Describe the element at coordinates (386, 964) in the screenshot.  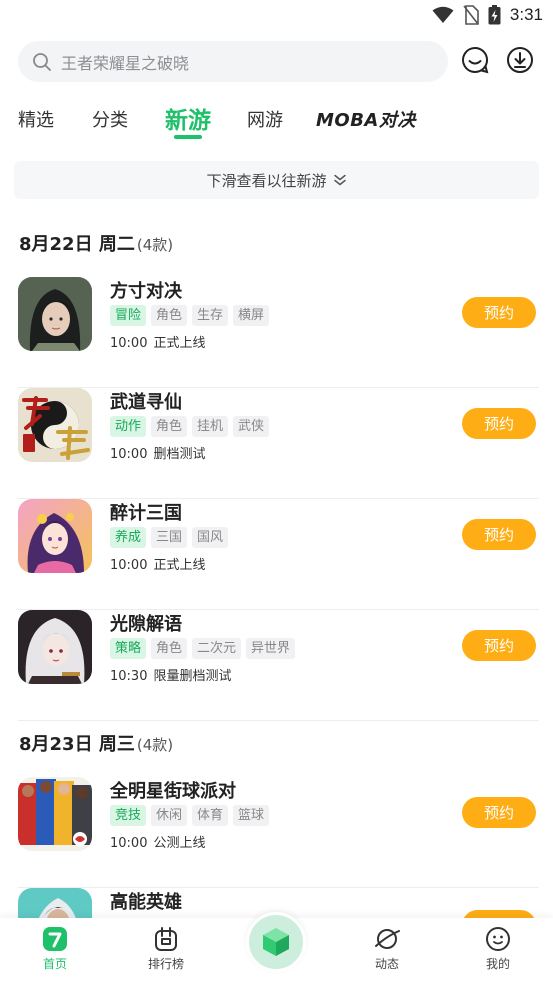
I see `nav-feed-label: 动态` at that location.